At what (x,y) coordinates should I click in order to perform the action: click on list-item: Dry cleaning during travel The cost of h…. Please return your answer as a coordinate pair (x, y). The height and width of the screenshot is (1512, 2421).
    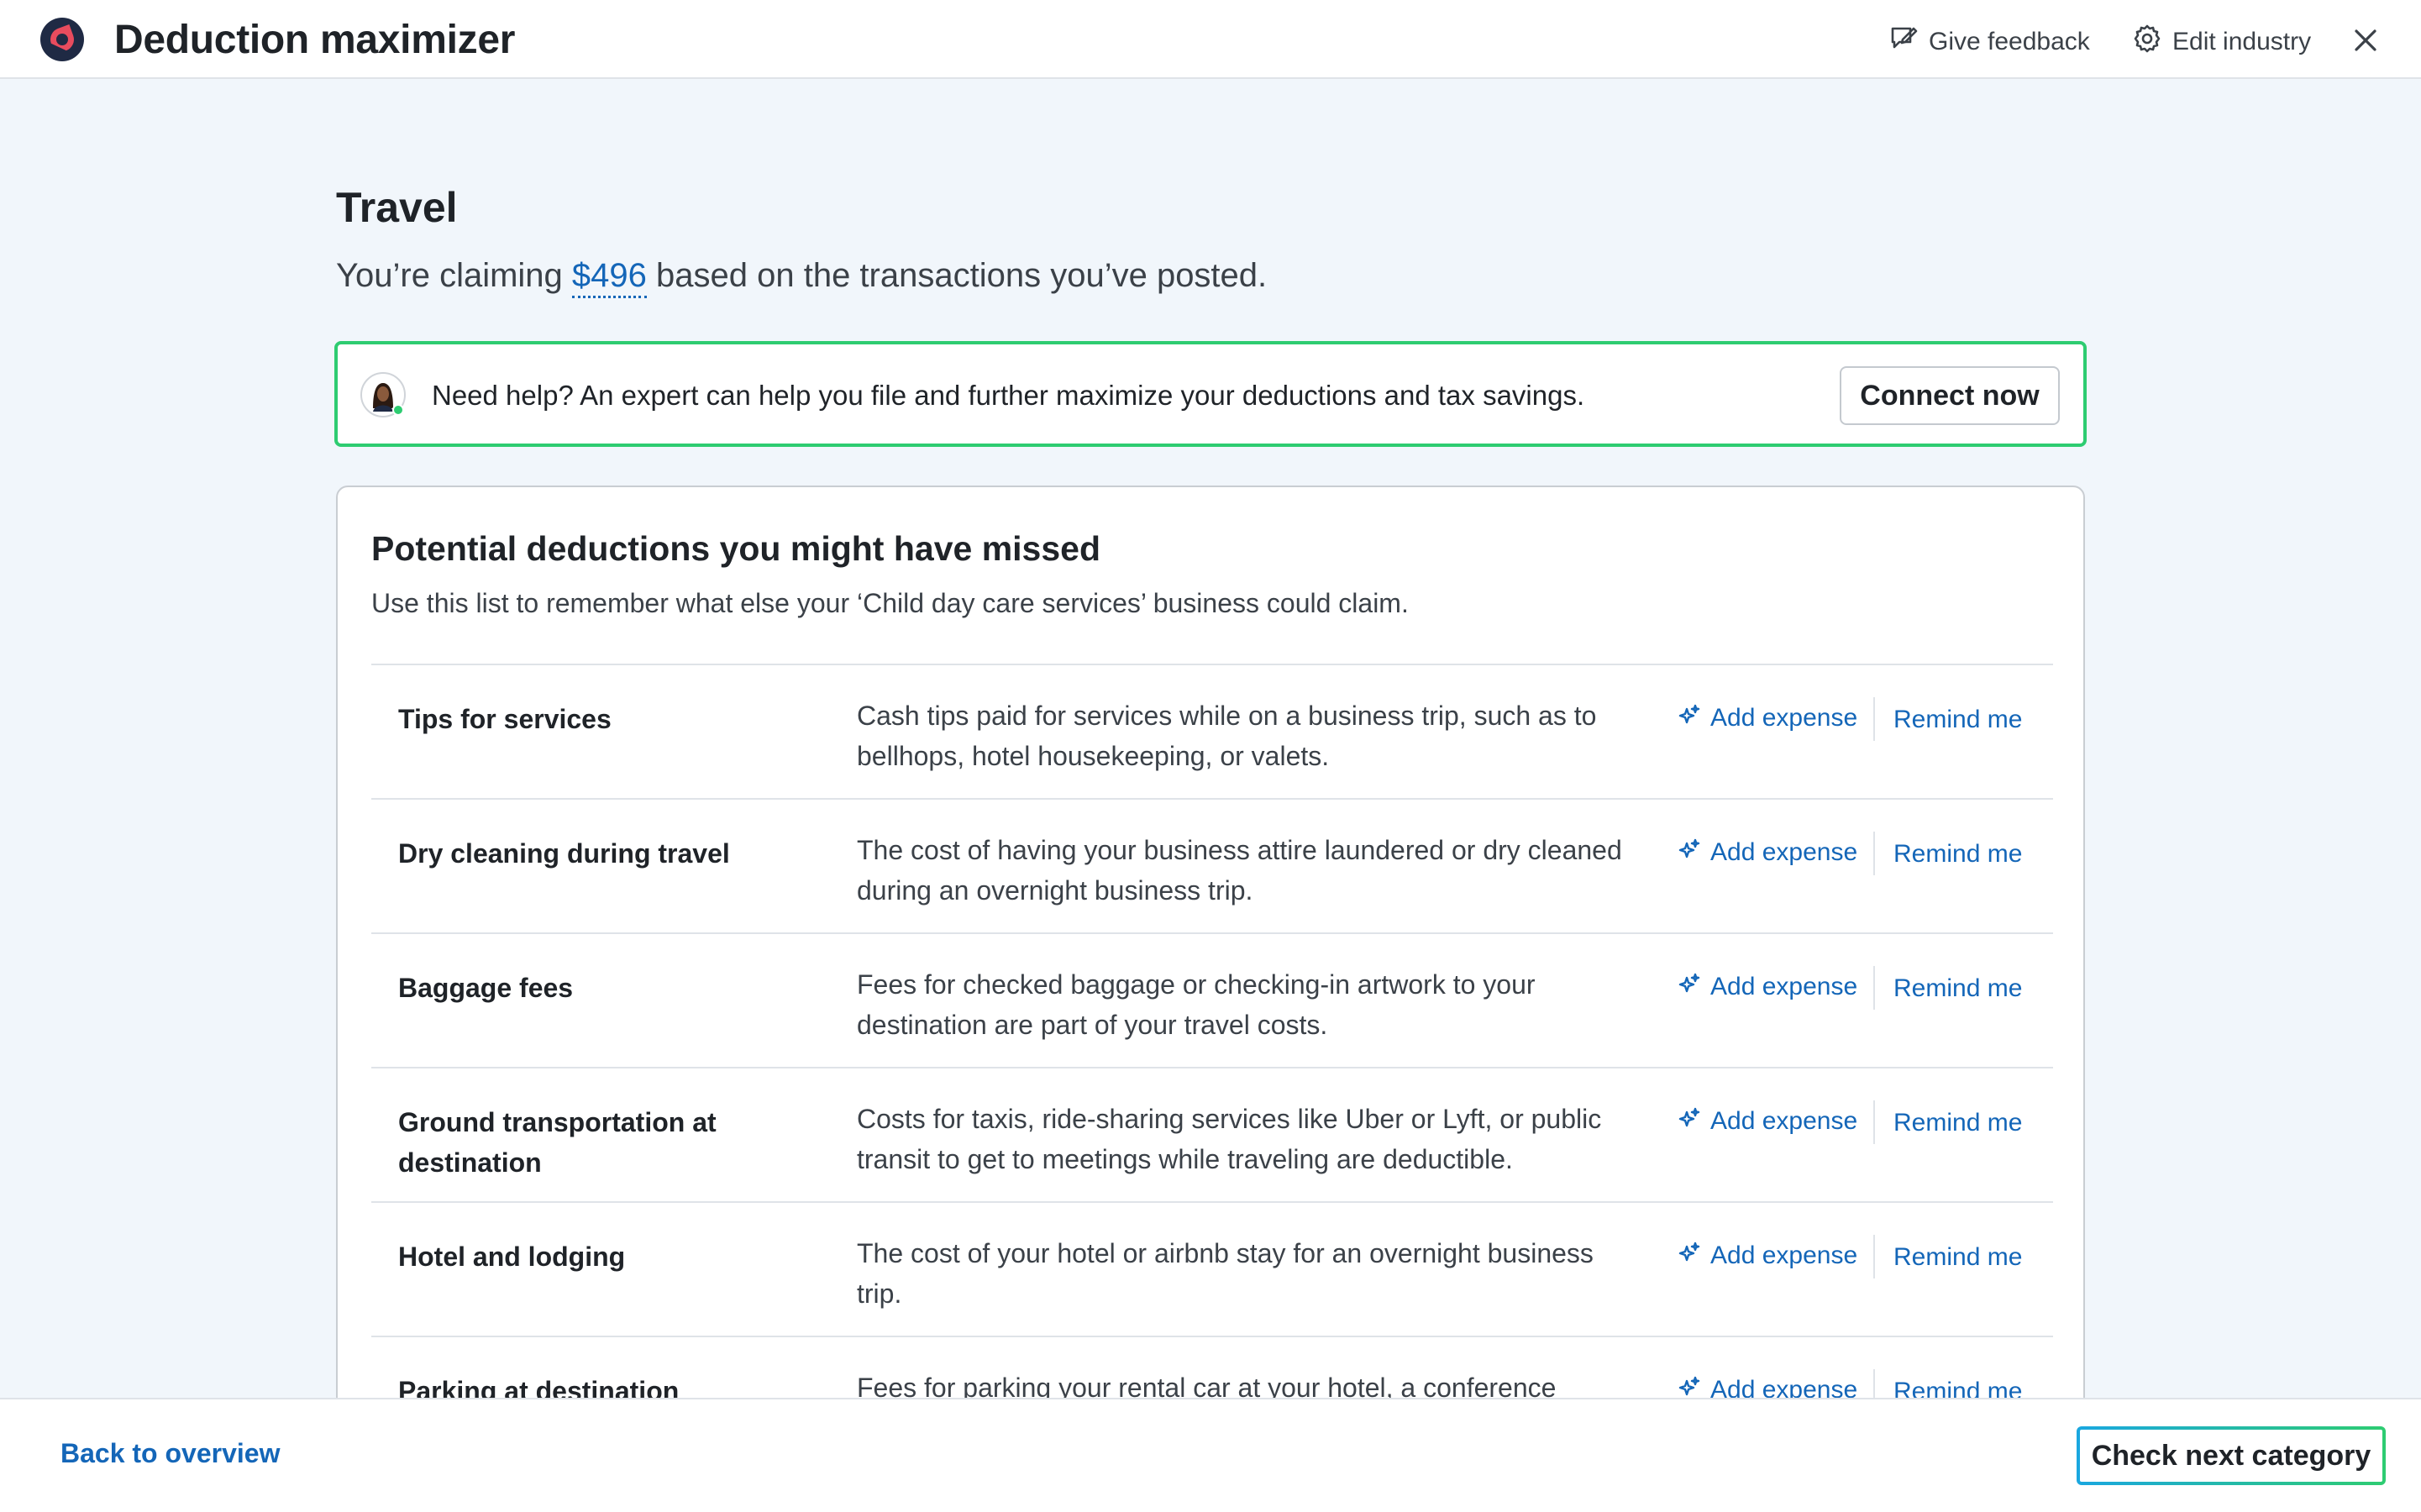
    Looking at the image, I should click on (1212, 867).